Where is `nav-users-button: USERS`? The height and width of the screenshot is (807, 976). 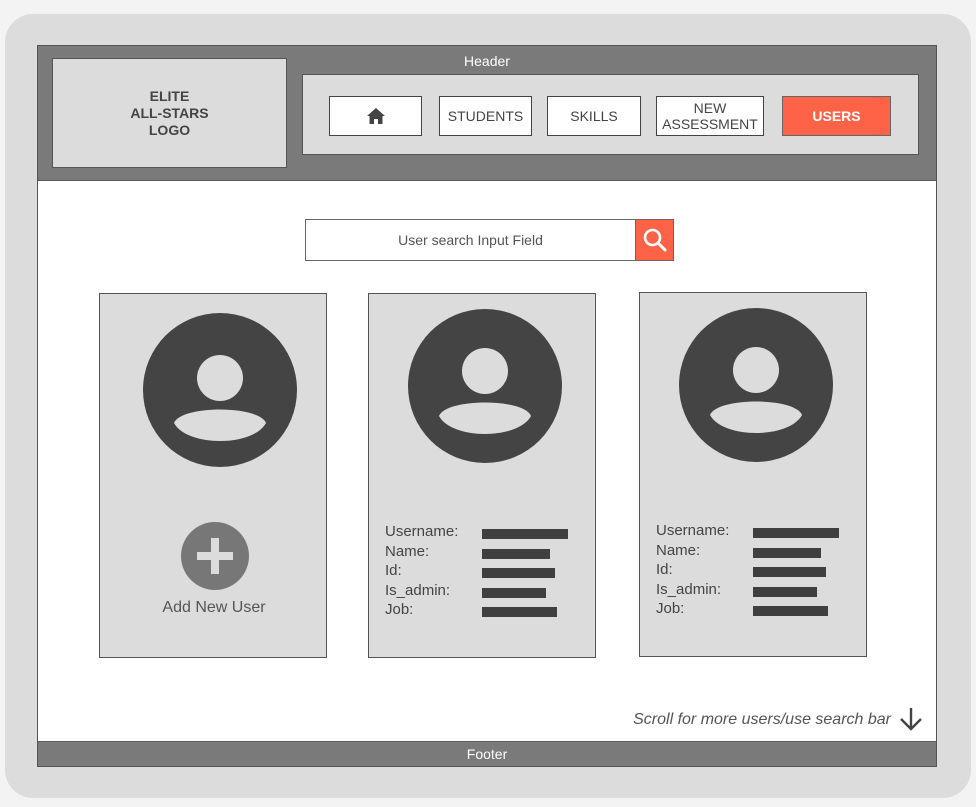 nav-users-button: USERS is located at coordinates (836, 116).